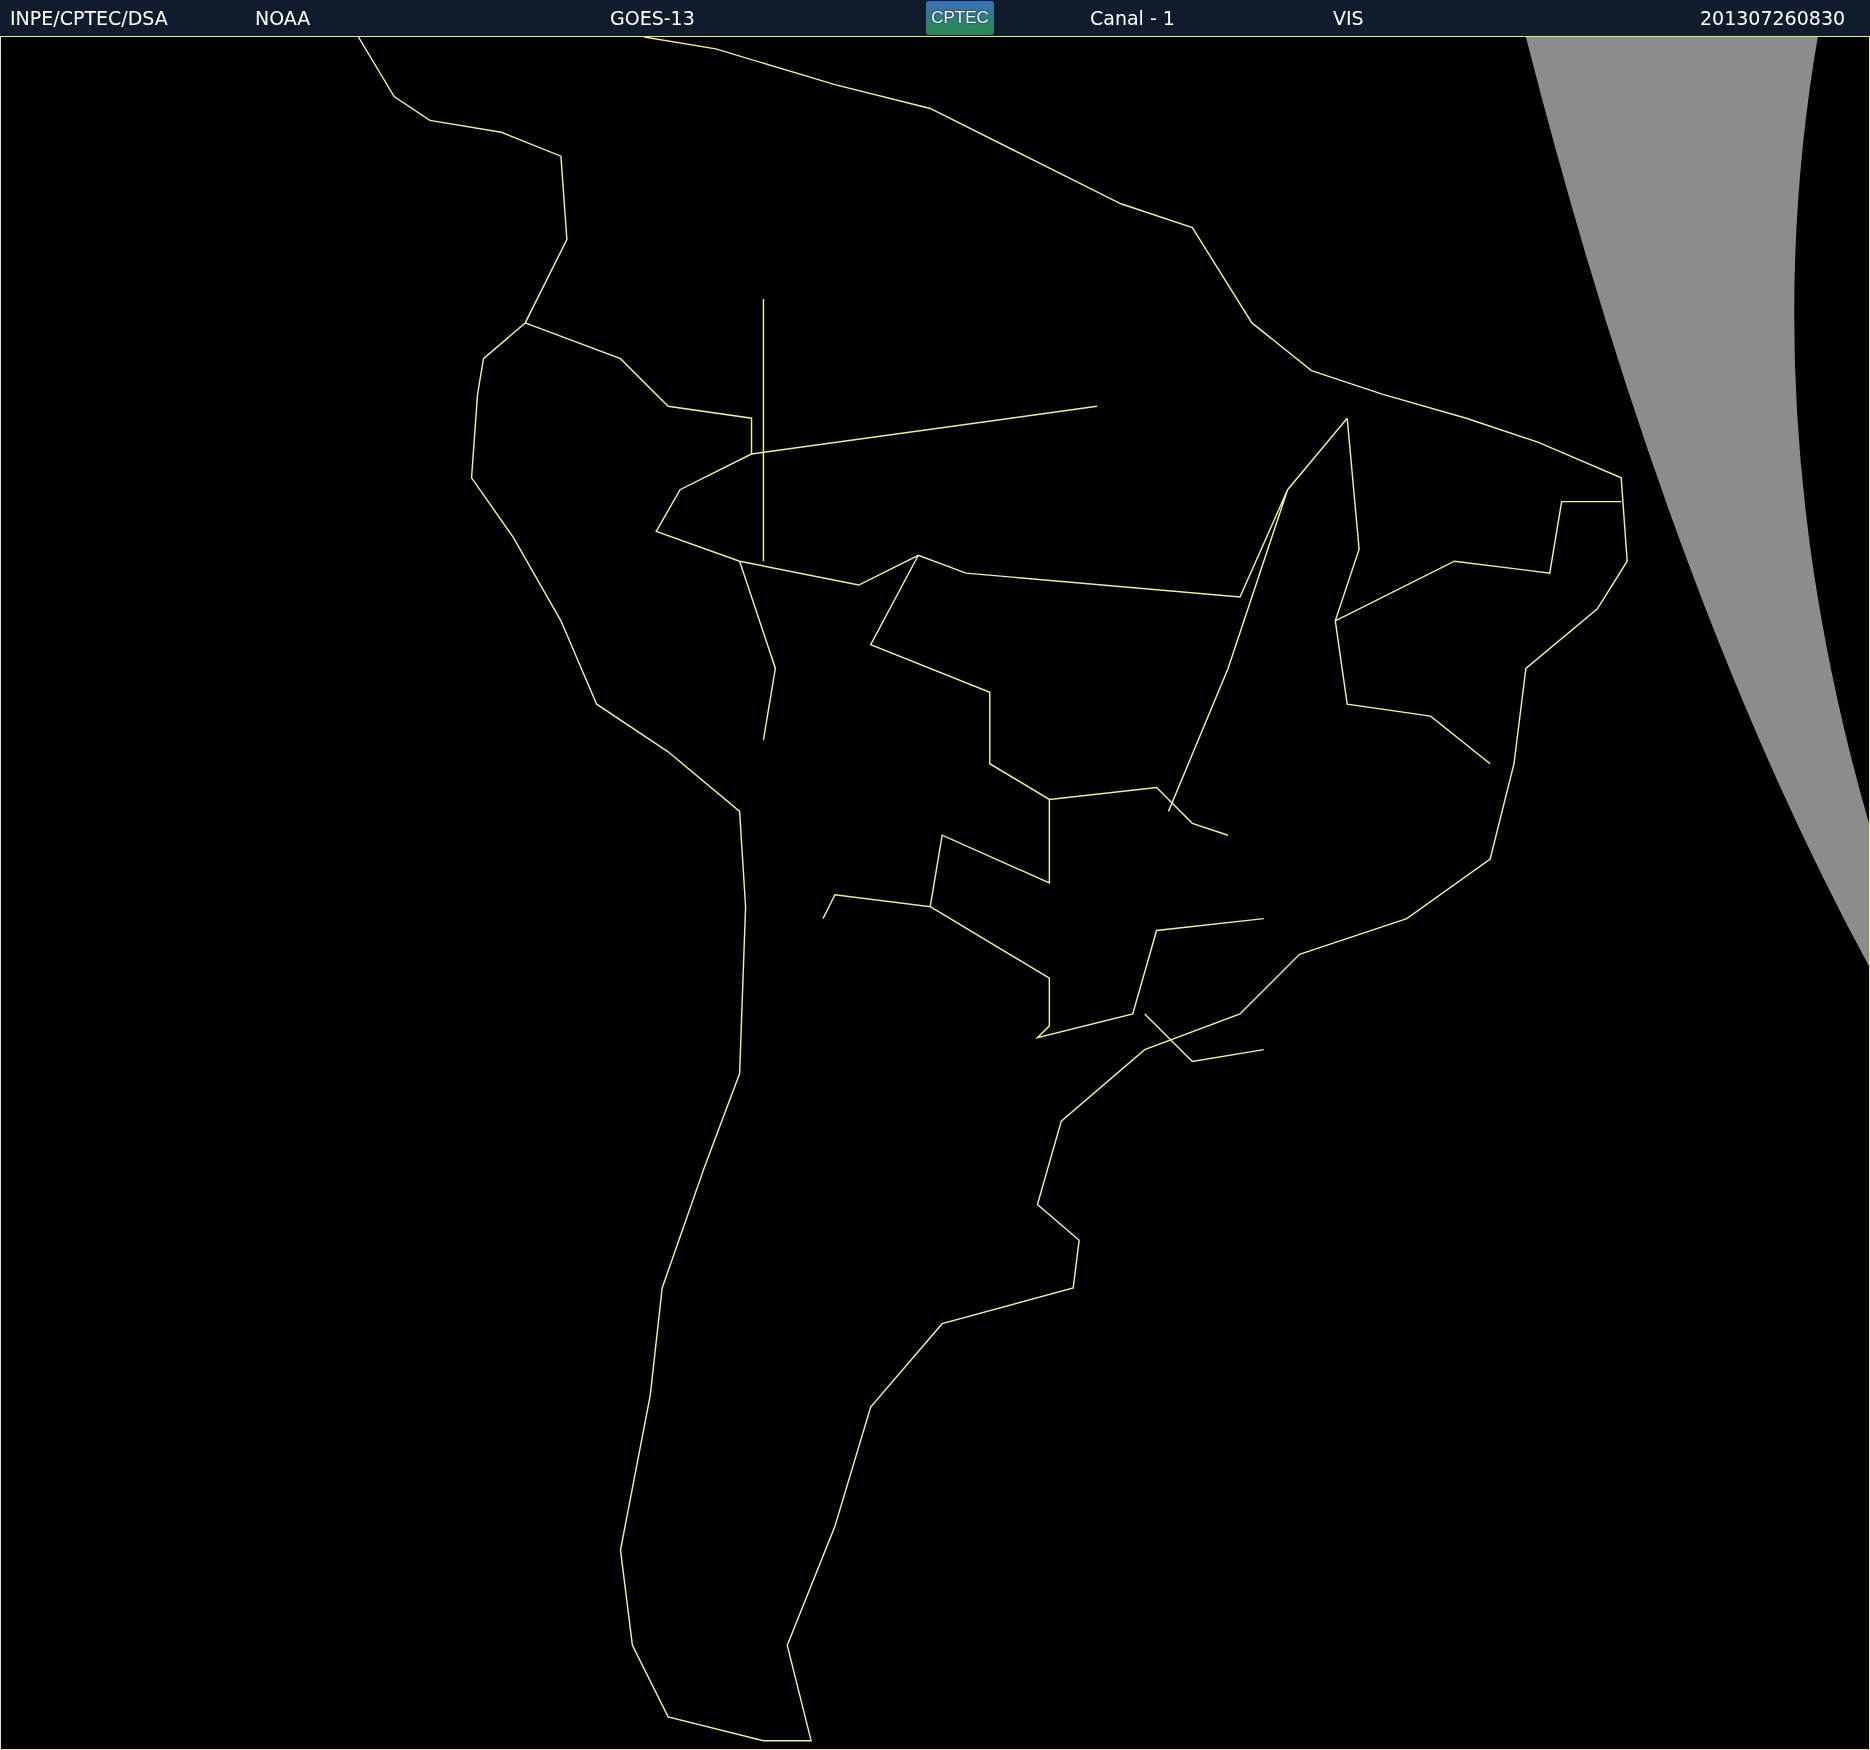  What do you see at coordinates (1348, 18) in the screenshot?
I see `header-label: VIS` at bounding box center [1348, 18].